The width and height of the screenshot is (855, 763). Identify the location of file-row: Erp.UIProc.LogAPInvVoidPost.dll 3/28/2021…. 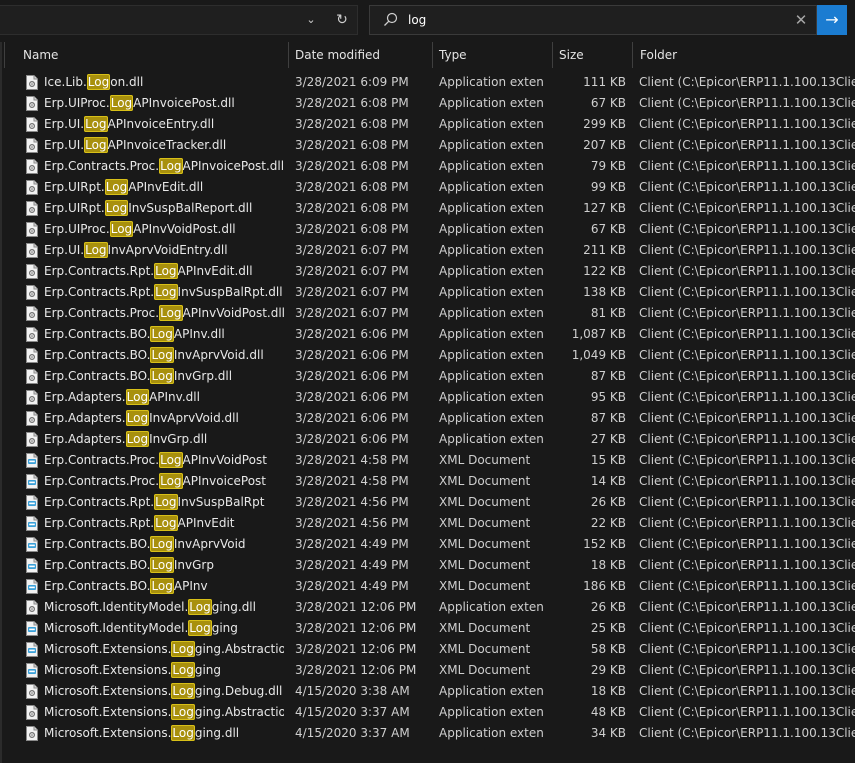
(427, 229).